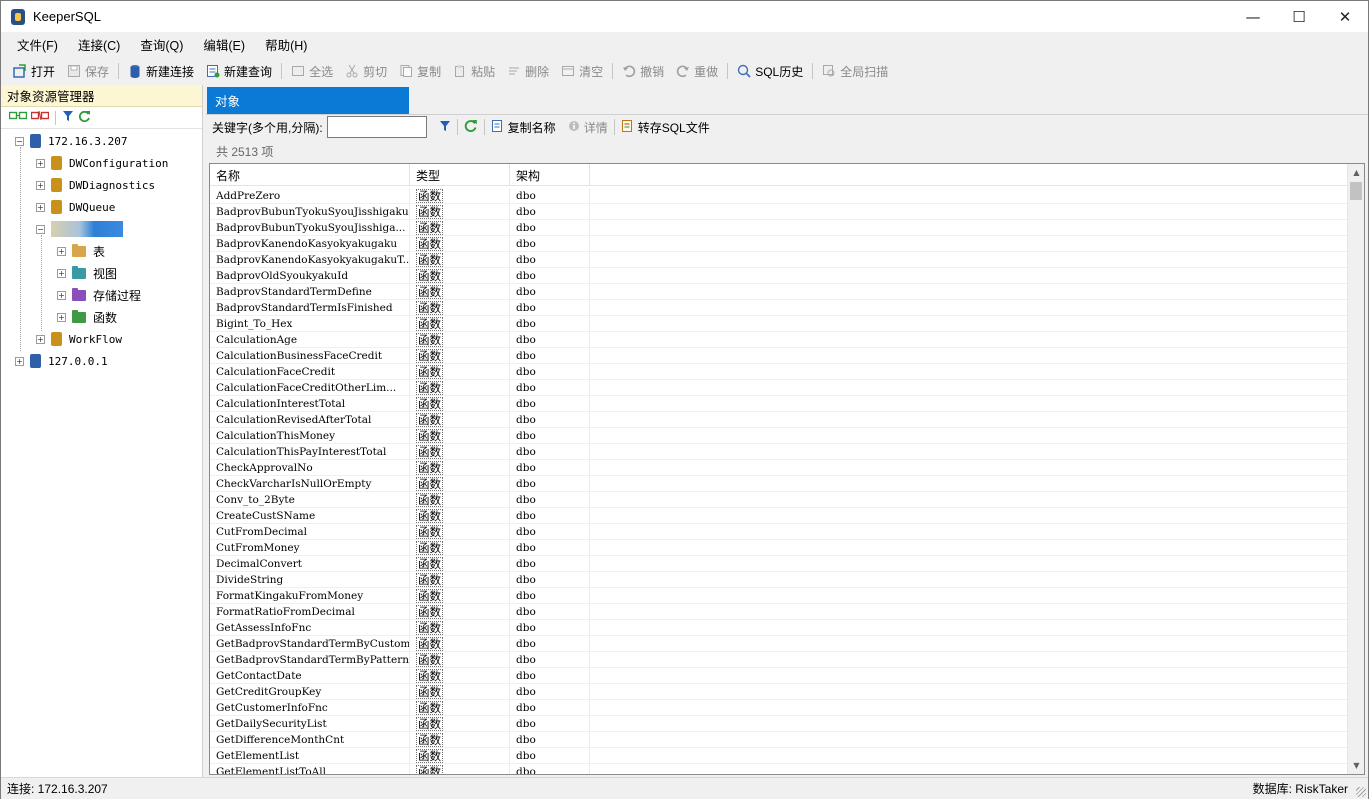 The image size is (1369, 799). What do you see at coordinates (779, 340) in the screenshot?
I see `table-row: CalculationAge 函数 dbo` at bounding box center [779, 340].